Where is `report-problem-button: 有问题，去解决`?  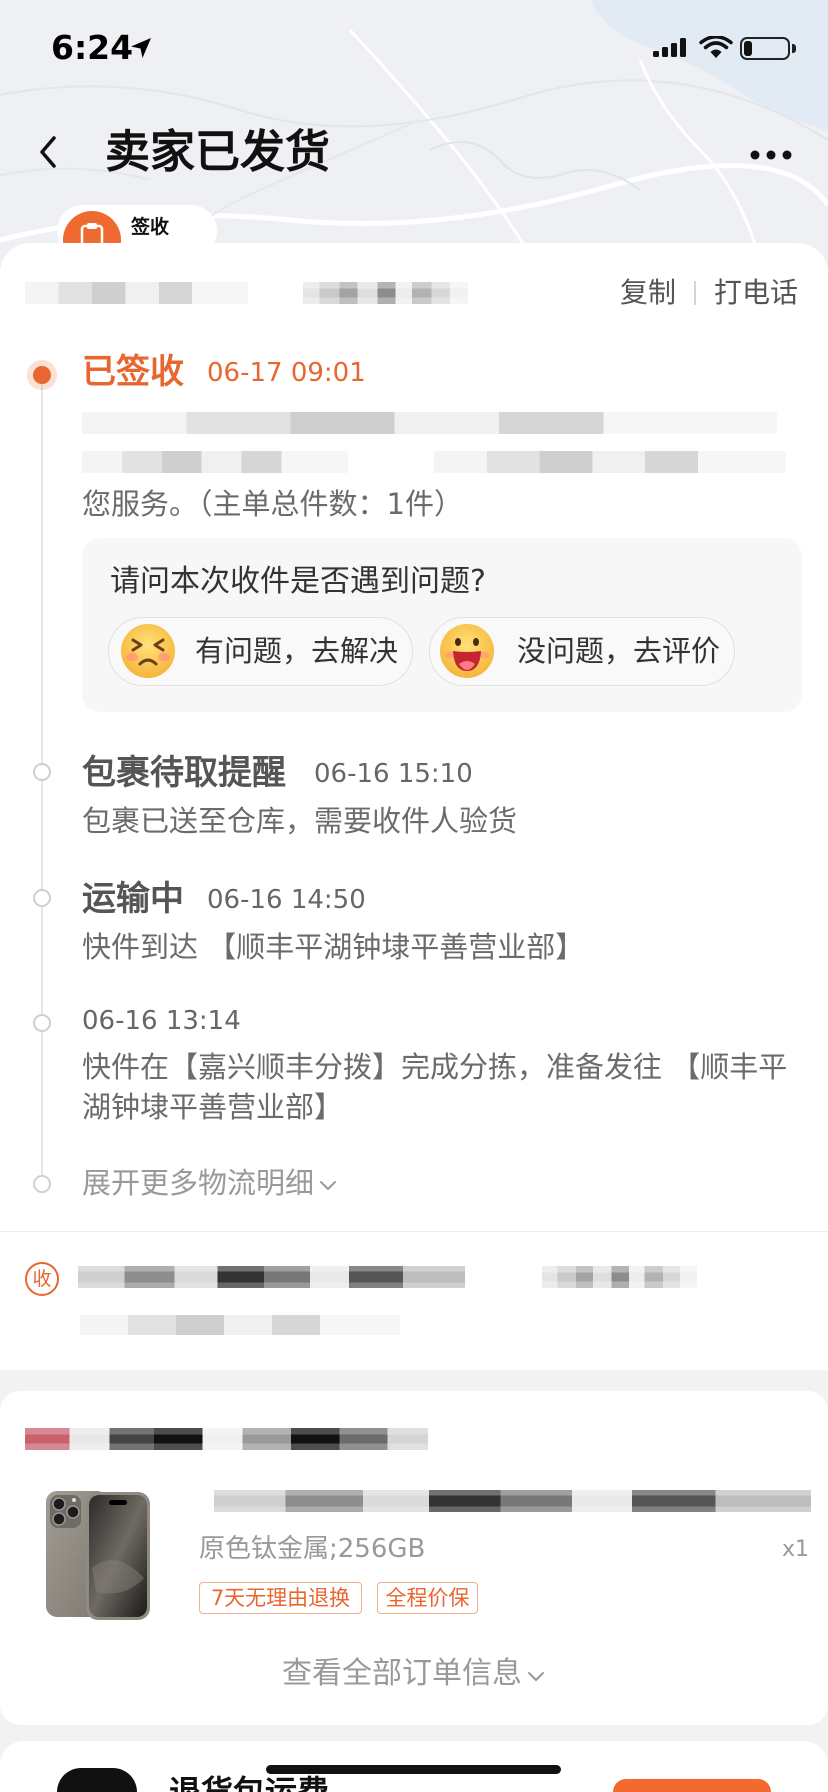
report-problem-button: 有问题，去解决 is located at coordinates (260, 651).